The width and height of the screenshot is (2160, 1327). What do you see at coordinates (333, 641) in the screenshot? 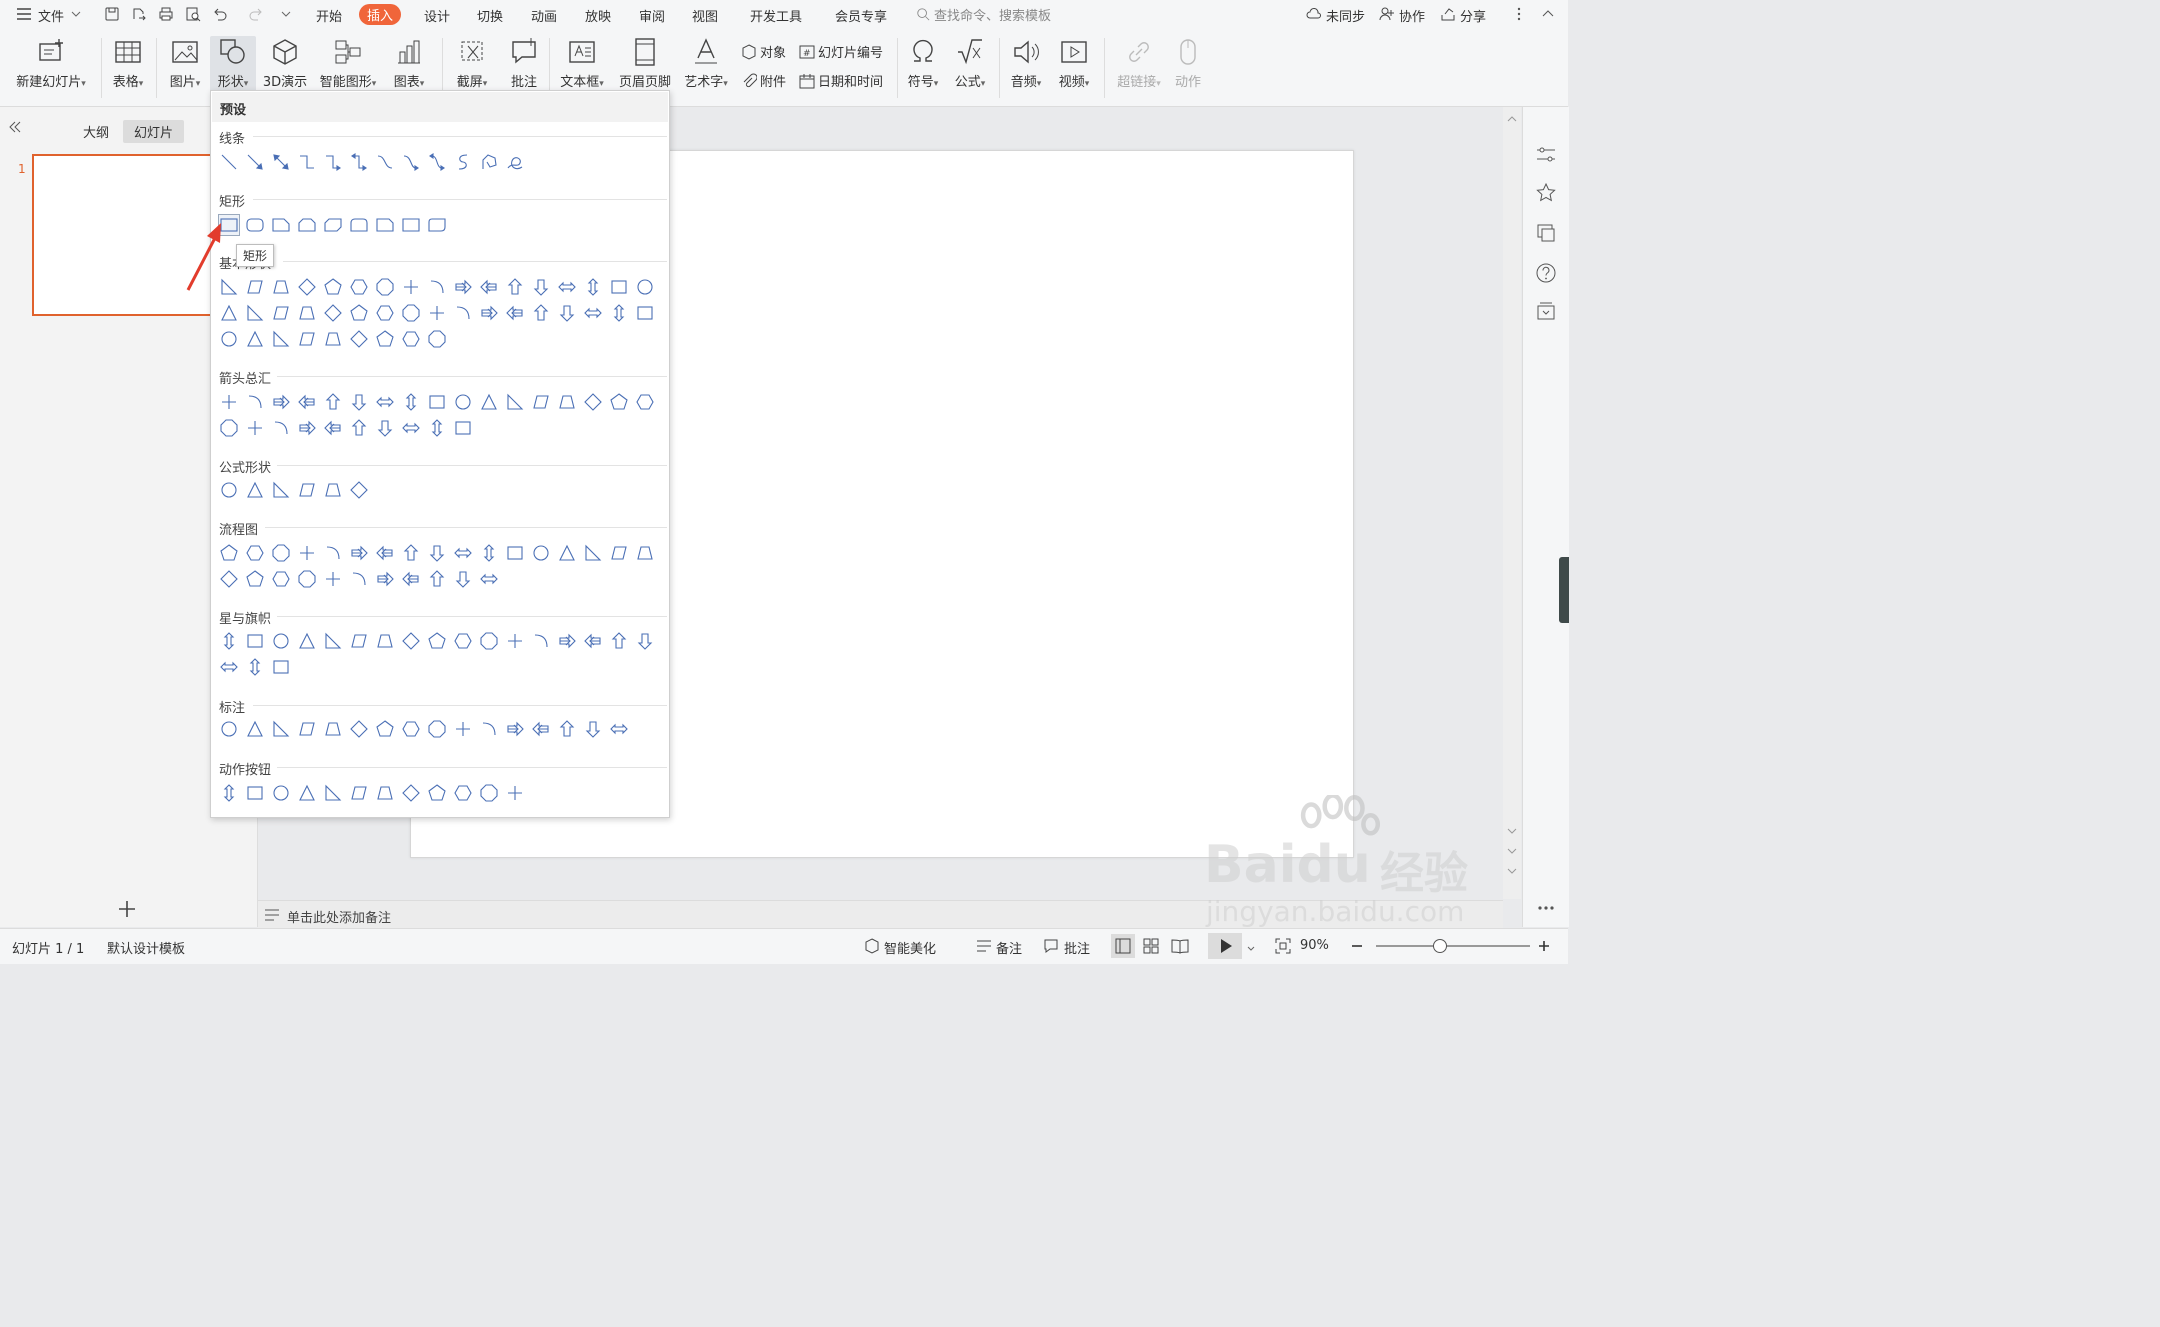
I see `stars-shape-1-5-icon` at bounding box center [333, 641].